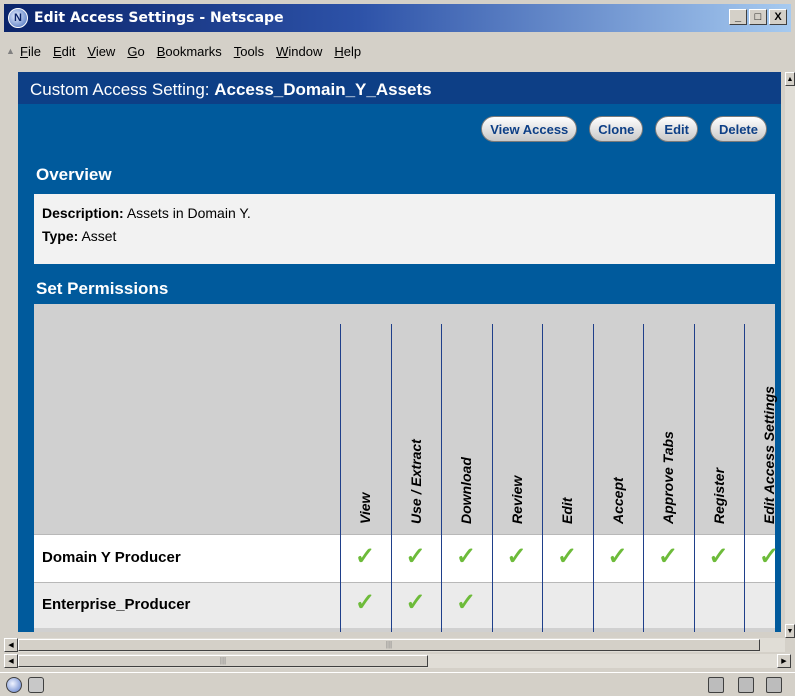 This screenshot has height=696, width=795. I want to click on menu-window: Window, so click(299, 51).